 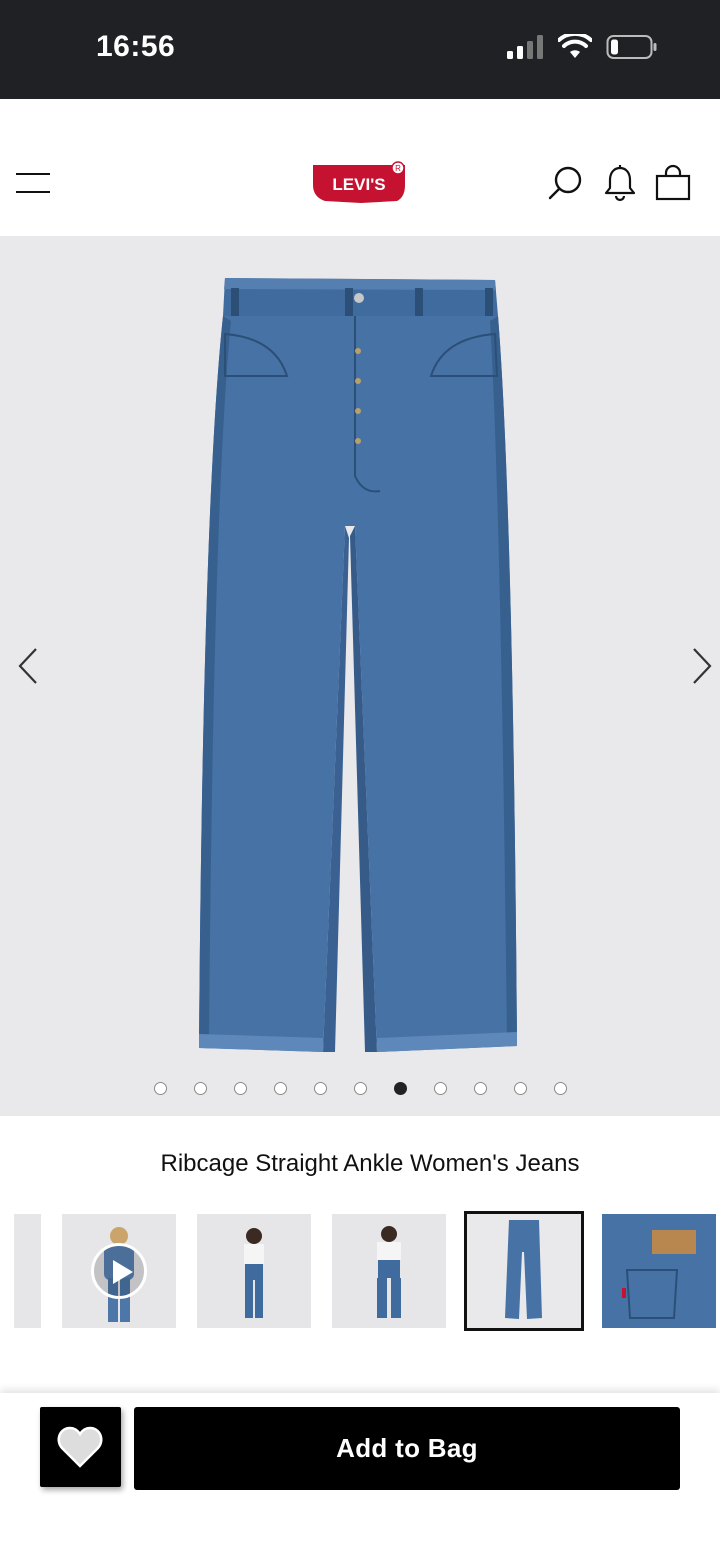 What do you see at coordinates (398, 168) in the screenshot?
I see `svg-text: R` at bounding box center [398, 168].